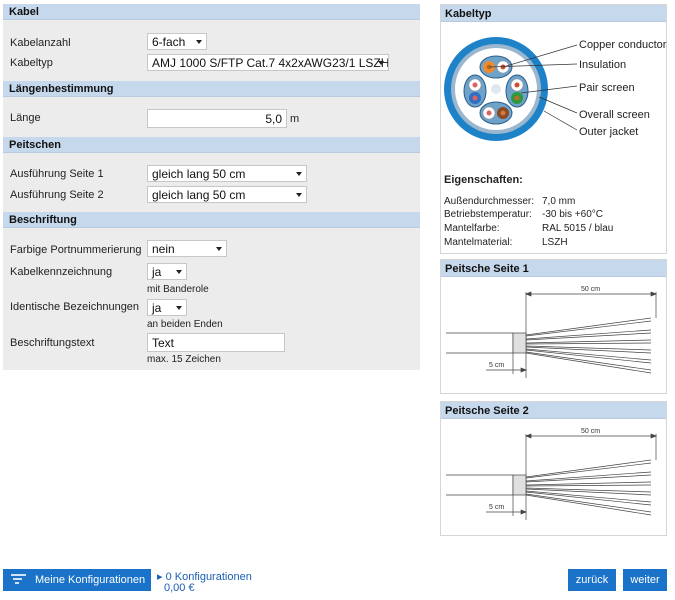  What do you see at coordinates (483, 180) in the screenshot?
I see `properties-title: Eigenschaften:` at bounding box center [483, 180].